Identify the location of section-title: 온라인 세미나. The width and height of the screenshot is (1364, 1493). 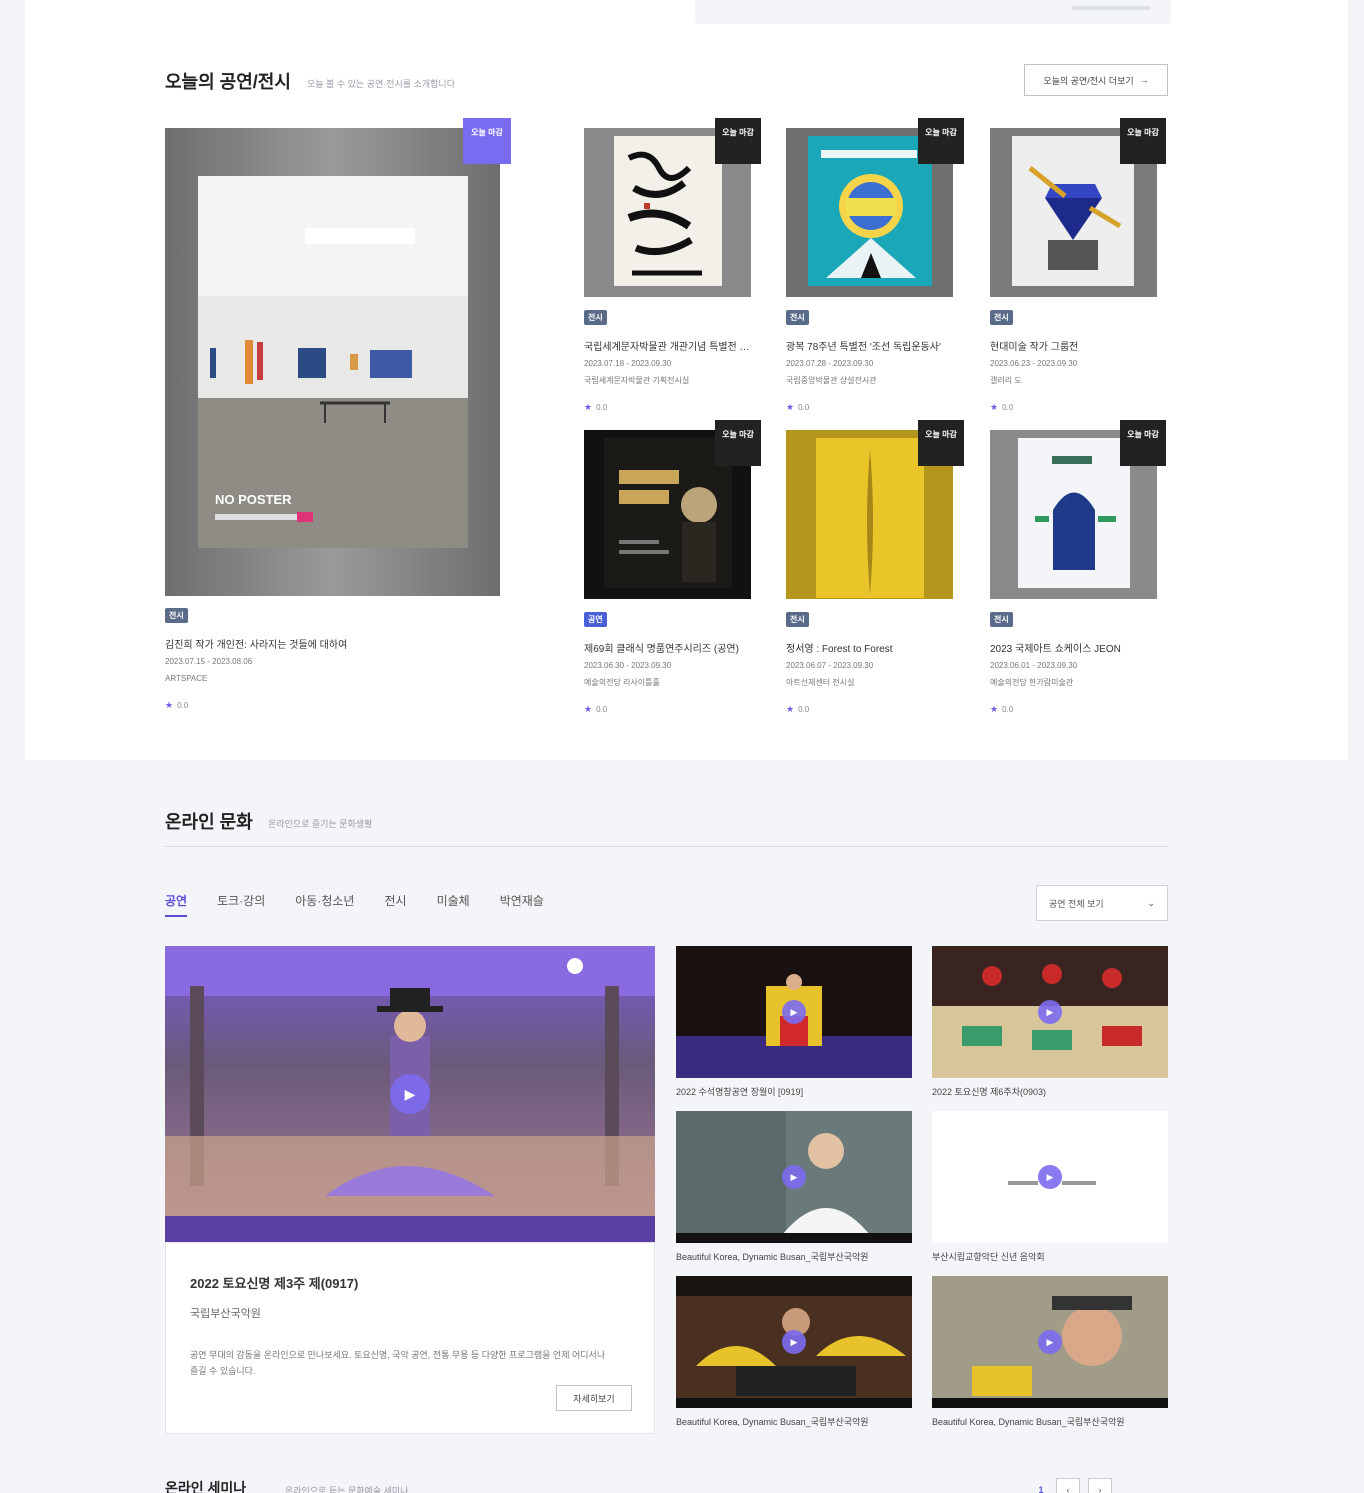
(206, 1486).